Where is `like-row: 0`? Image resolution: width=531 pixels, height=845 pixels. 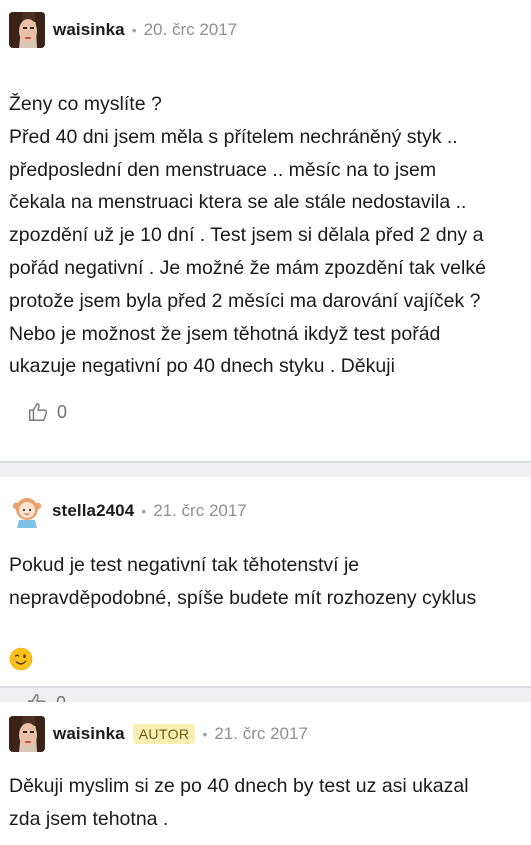 like-row: 0 is located at coordinates (265, 405).